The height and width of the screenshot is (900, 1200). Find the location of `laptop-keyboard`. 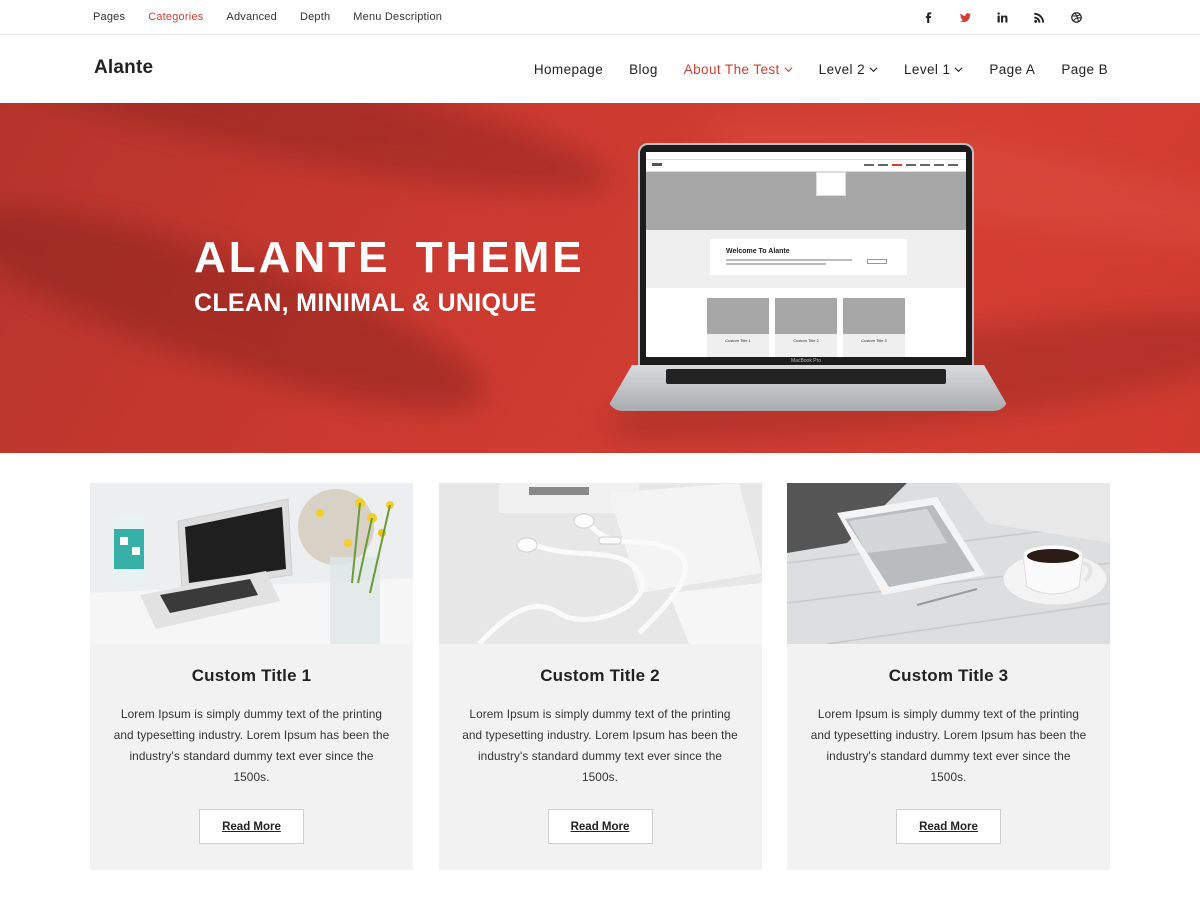

laptop-keyboard is located at coordinates (806, 376).